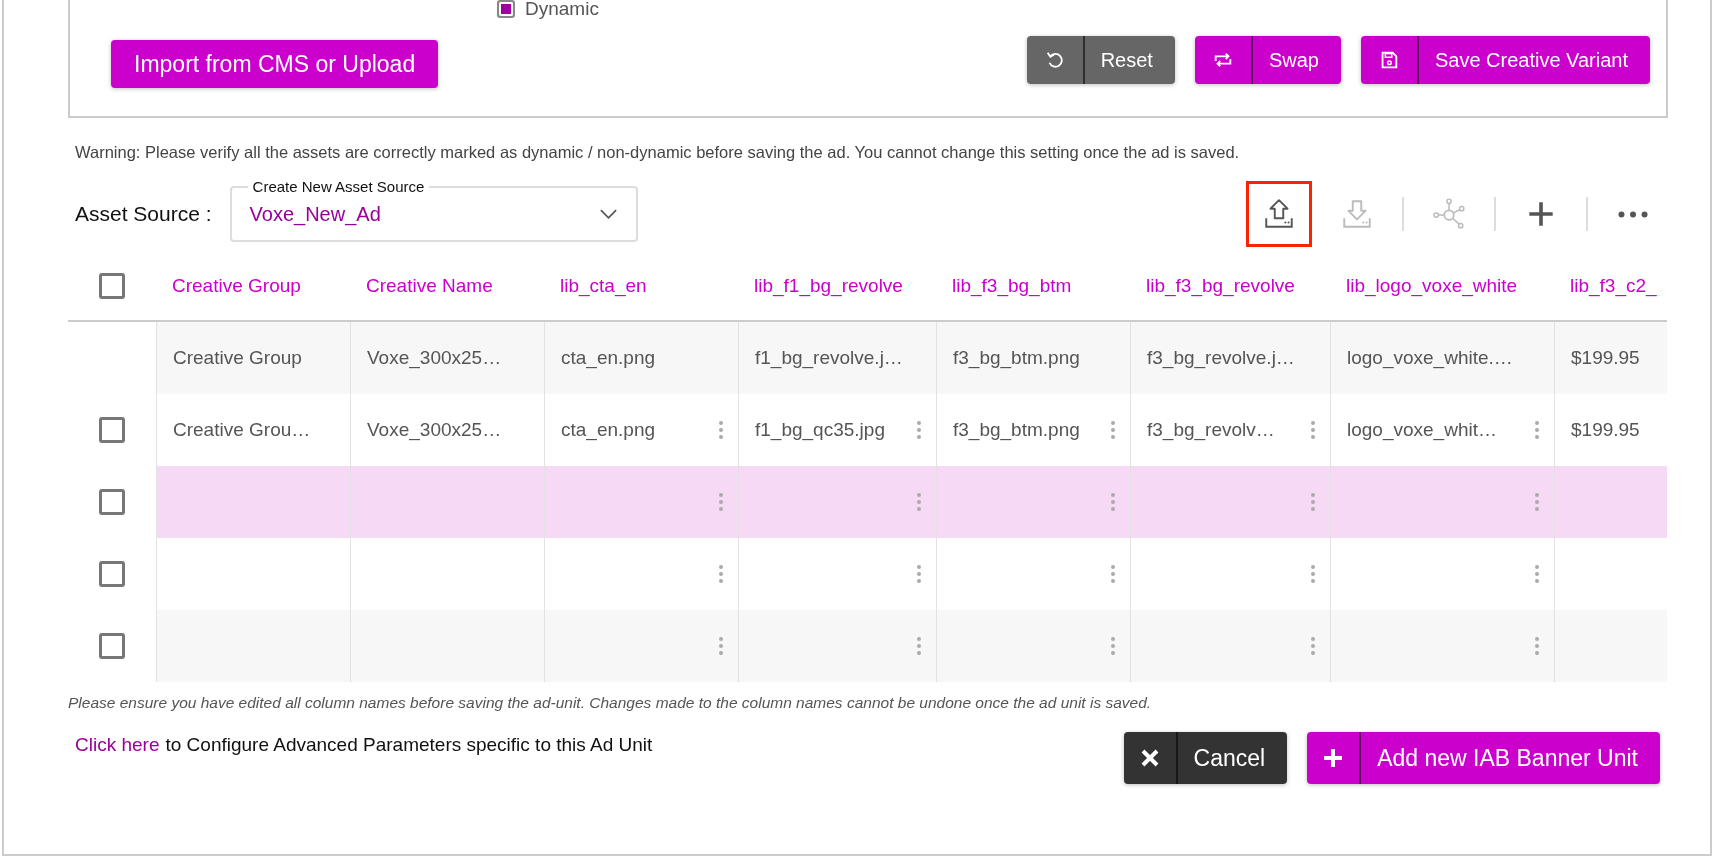  What do you see at coordinates (143, 214) in the screenshot?
I see `asset-source-label: Asset Source :` at bounding box center [143, 214].